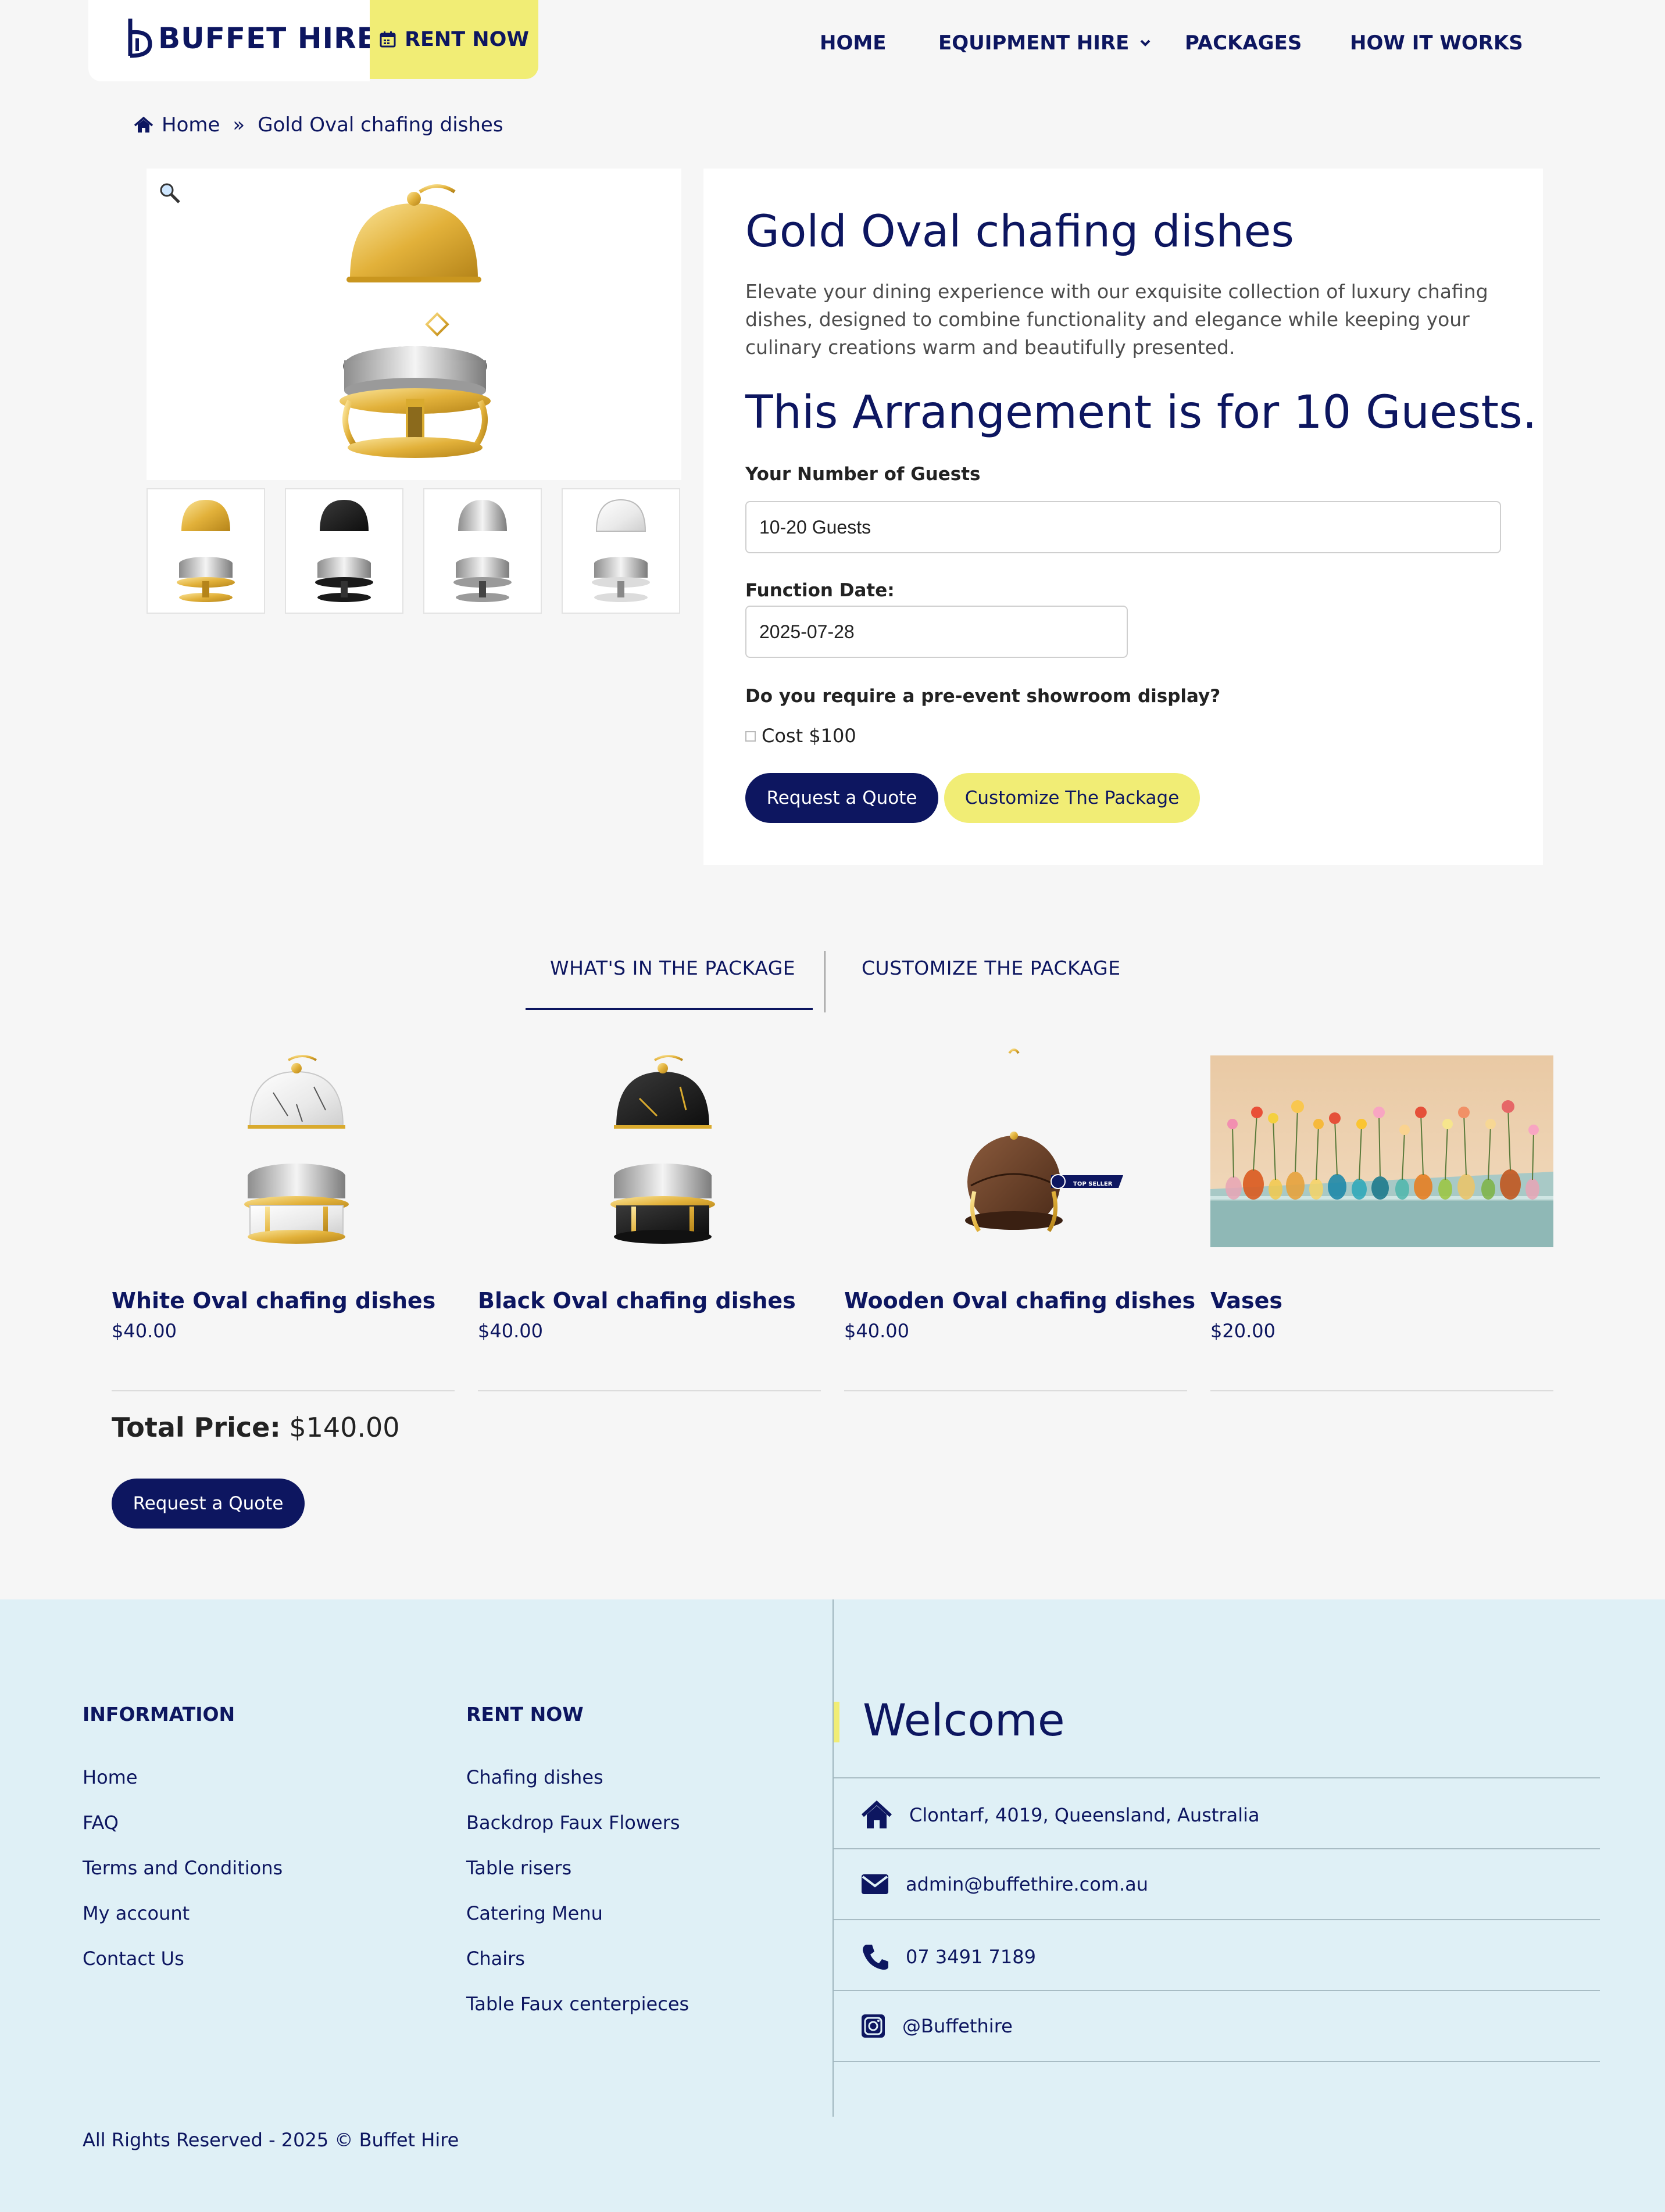 This screenshot has height=2212, width=1665. I want to click on item-name-wooden: Wooden Oval chafing dishes, so click(1019, 1301).